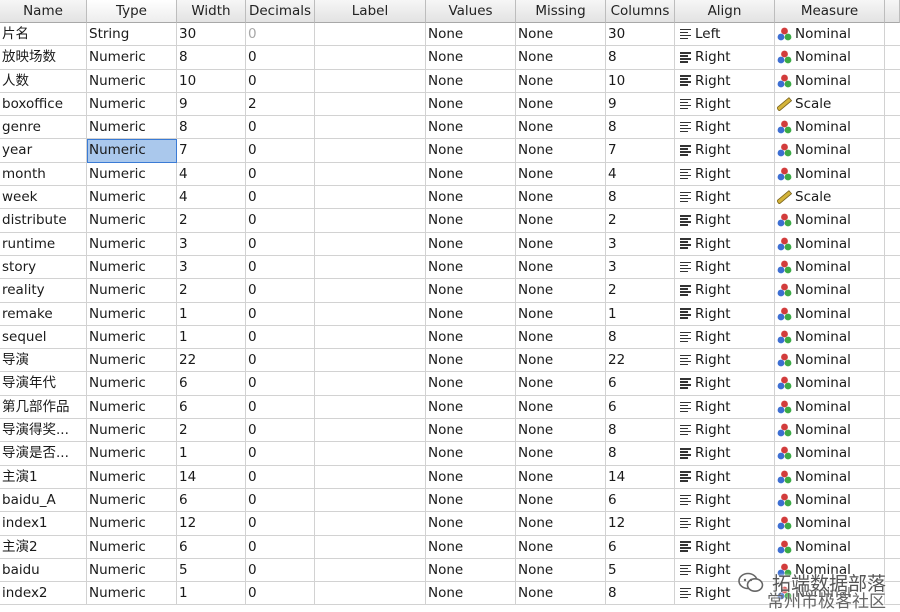 The height and width of the screenshot is (612, 900). I want to click on cell-name: index1, so click(43, 524).